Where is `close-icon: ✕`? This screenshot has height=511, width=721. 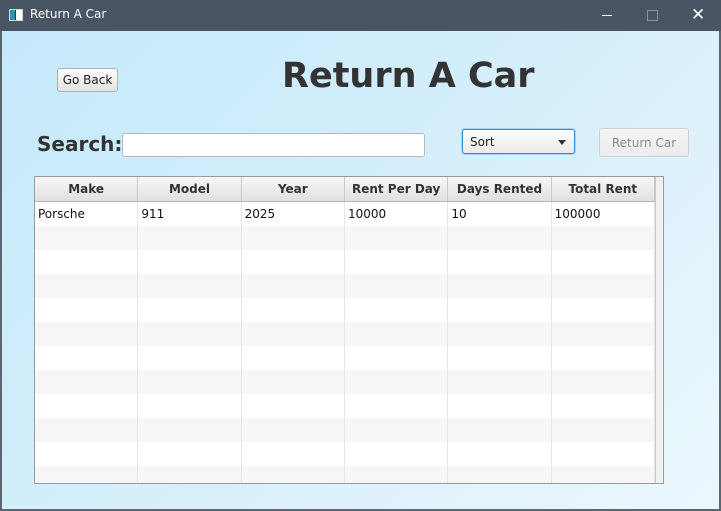
close-icon: ✕ is located at coordinates (698, 15).